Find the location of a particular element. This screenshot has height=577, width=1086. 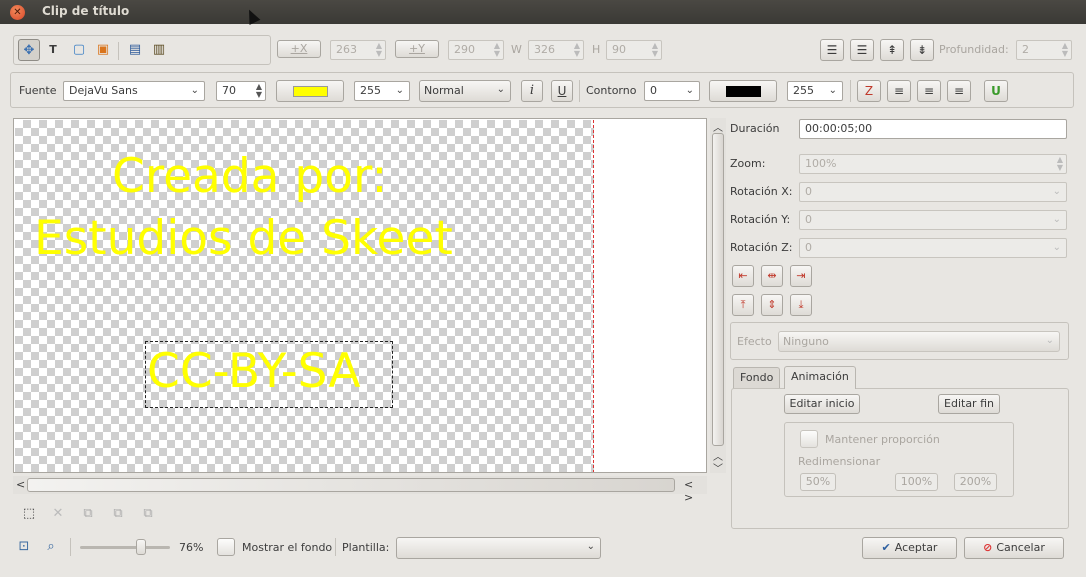

h-spinbox: 90 ▲ ▼ is located at coordinates (634, 50).